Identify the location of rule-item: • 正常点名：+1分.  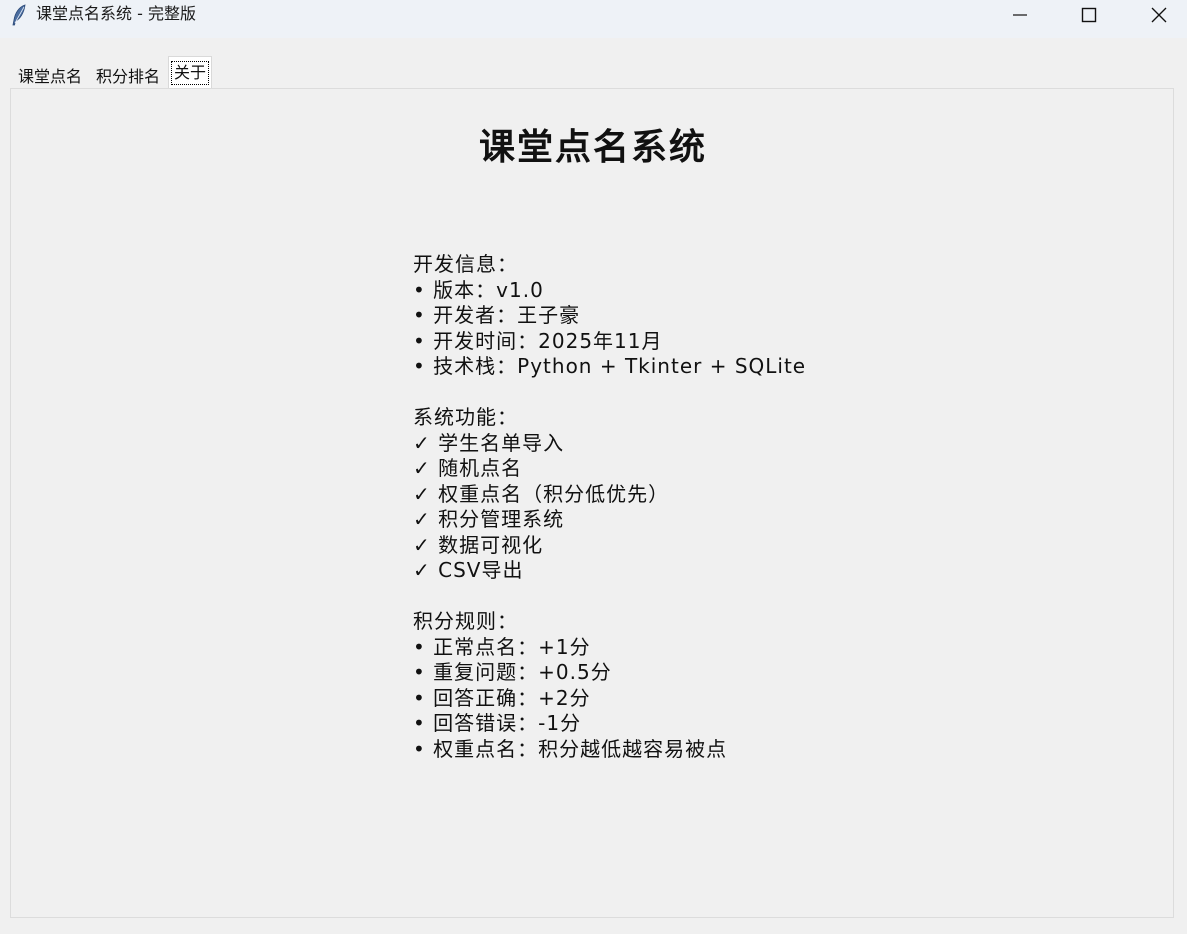
(502, 646).